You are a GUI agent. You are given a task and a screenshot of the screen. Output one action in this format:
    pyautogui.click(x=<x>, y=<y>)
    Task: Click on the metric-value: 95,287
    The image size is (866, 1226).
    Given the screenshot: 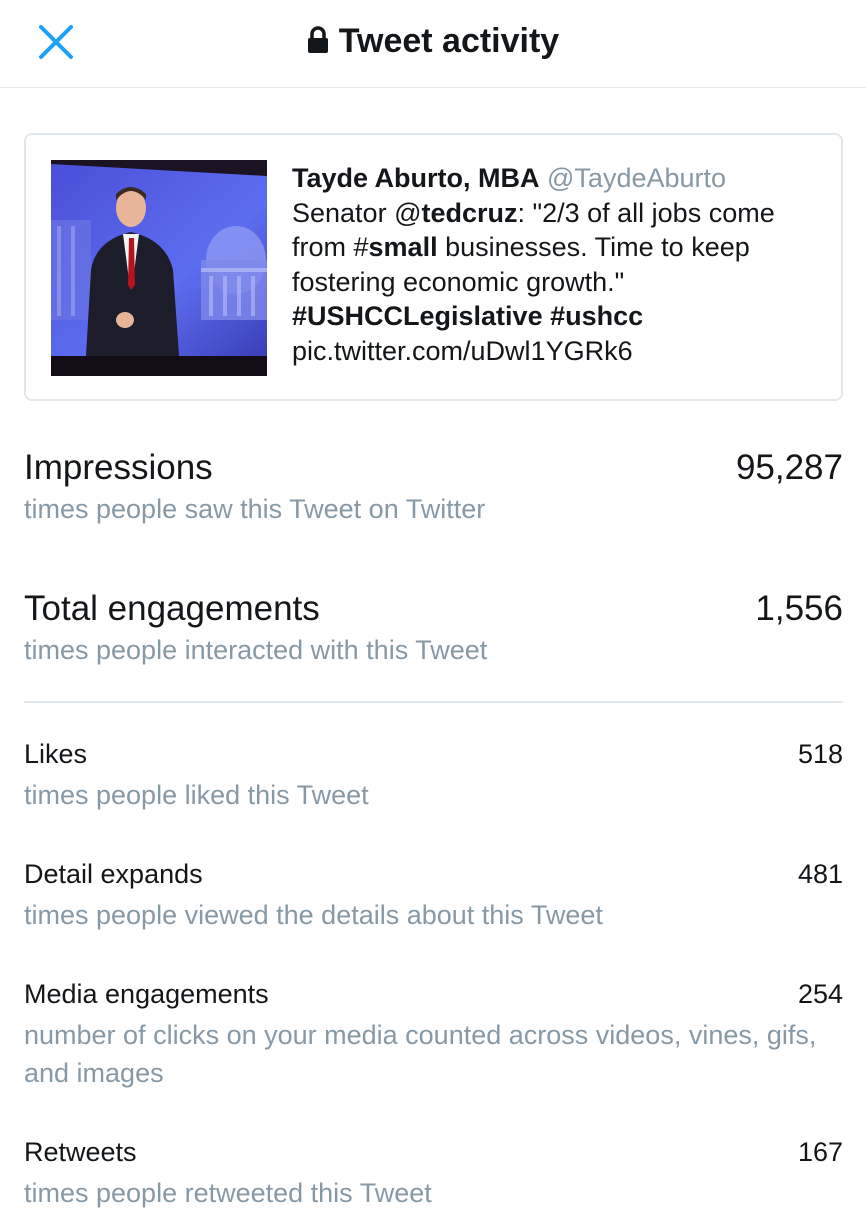 What is the action you would take?
    pyautogui.click(x=789, y=467)
    